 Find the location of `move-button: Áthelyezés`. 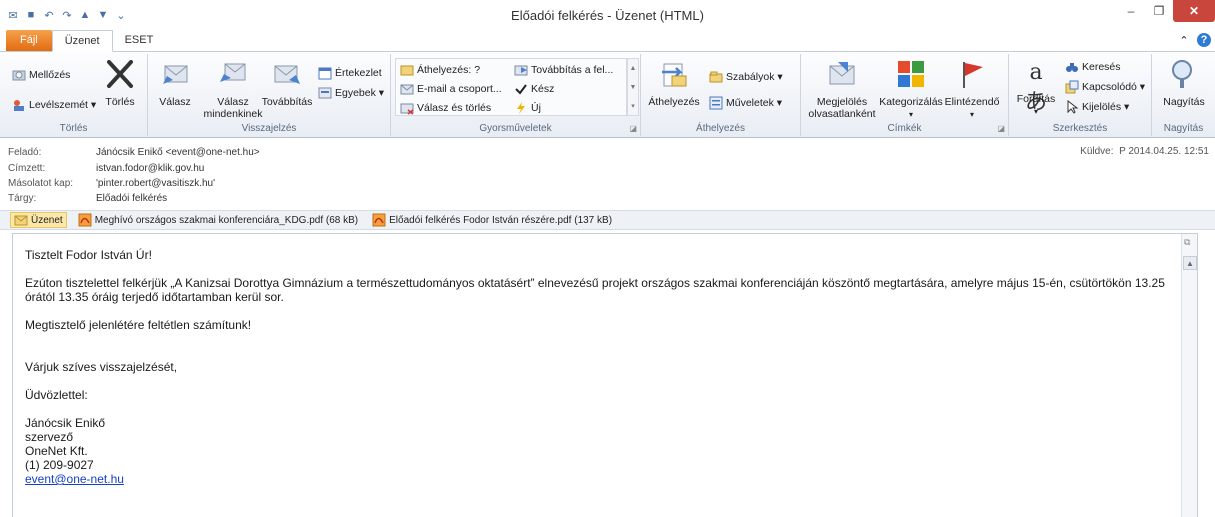

move-button: Áthelyezés is located at coordinates (674, 83).